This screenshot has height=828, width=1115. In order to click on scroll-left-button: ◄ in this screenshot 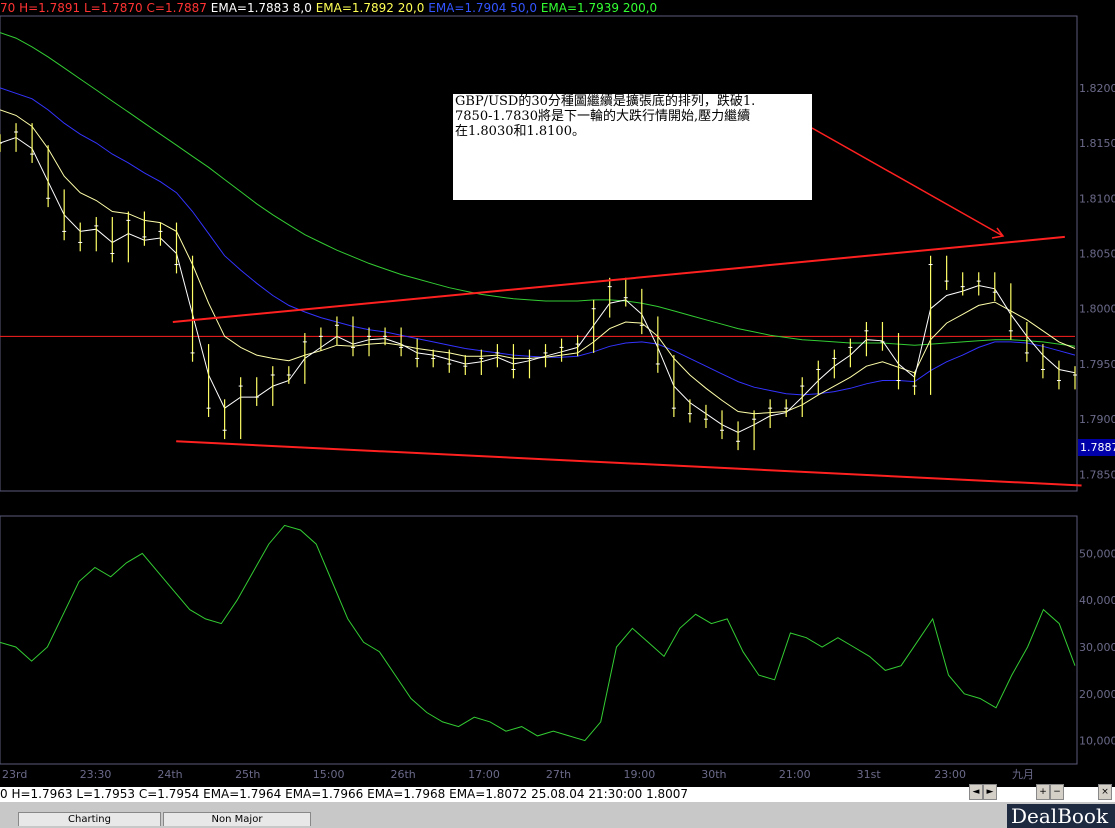, I will do `click(976, 792)`.